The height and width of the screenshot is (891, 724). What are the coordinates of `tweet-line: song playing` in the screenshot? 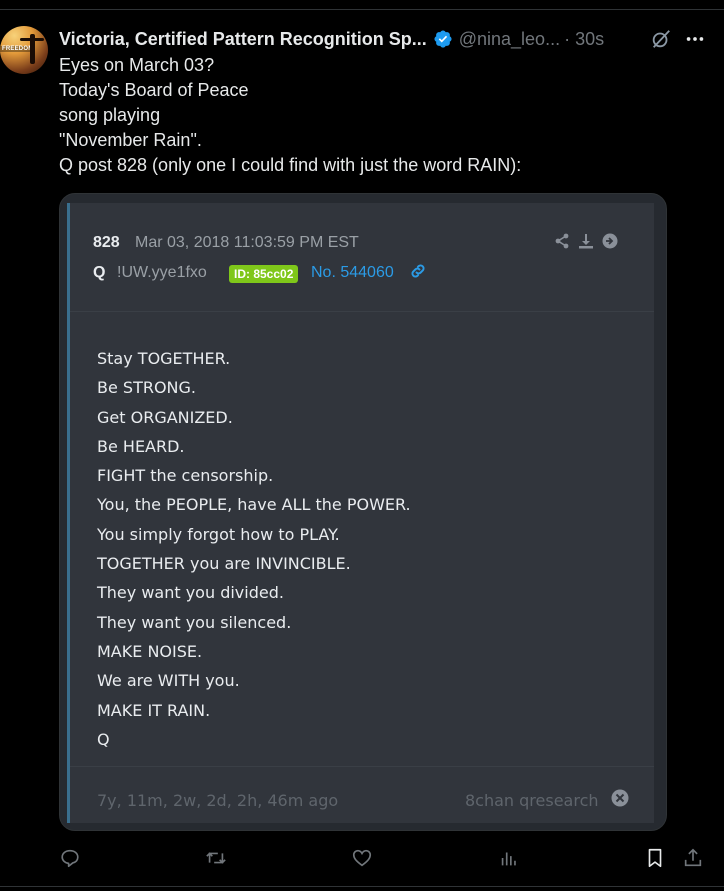 It's located at (110, 115).